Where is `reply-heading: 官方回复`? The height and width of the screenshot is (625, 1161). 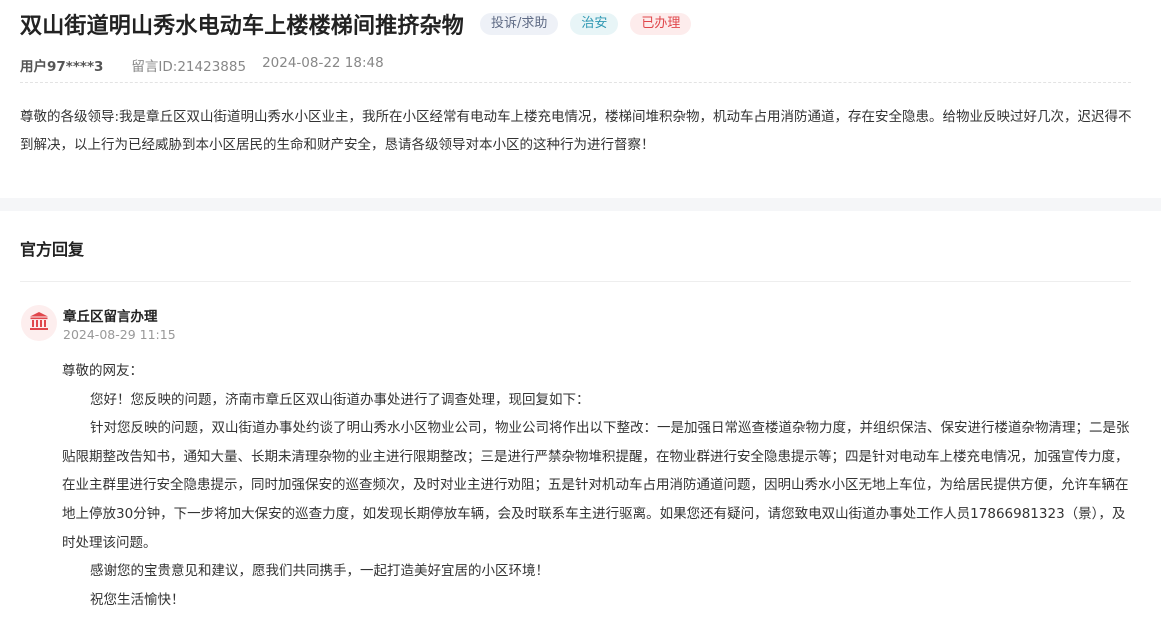
reply-heading: 官方回复 is located at coordinates (52, 249).